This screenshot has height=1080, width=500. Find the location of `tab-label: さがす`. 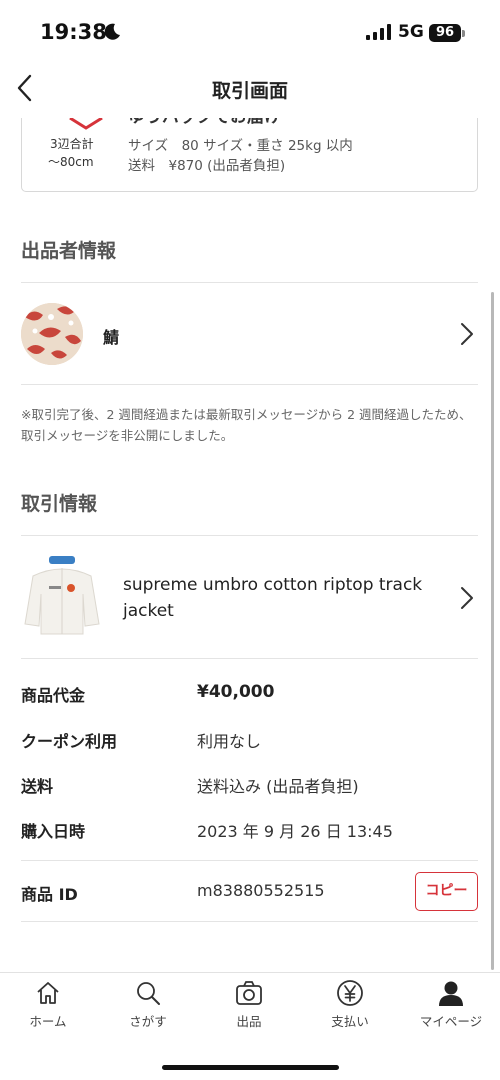

tab-label: さがす is located at coordinates (148, 1021).